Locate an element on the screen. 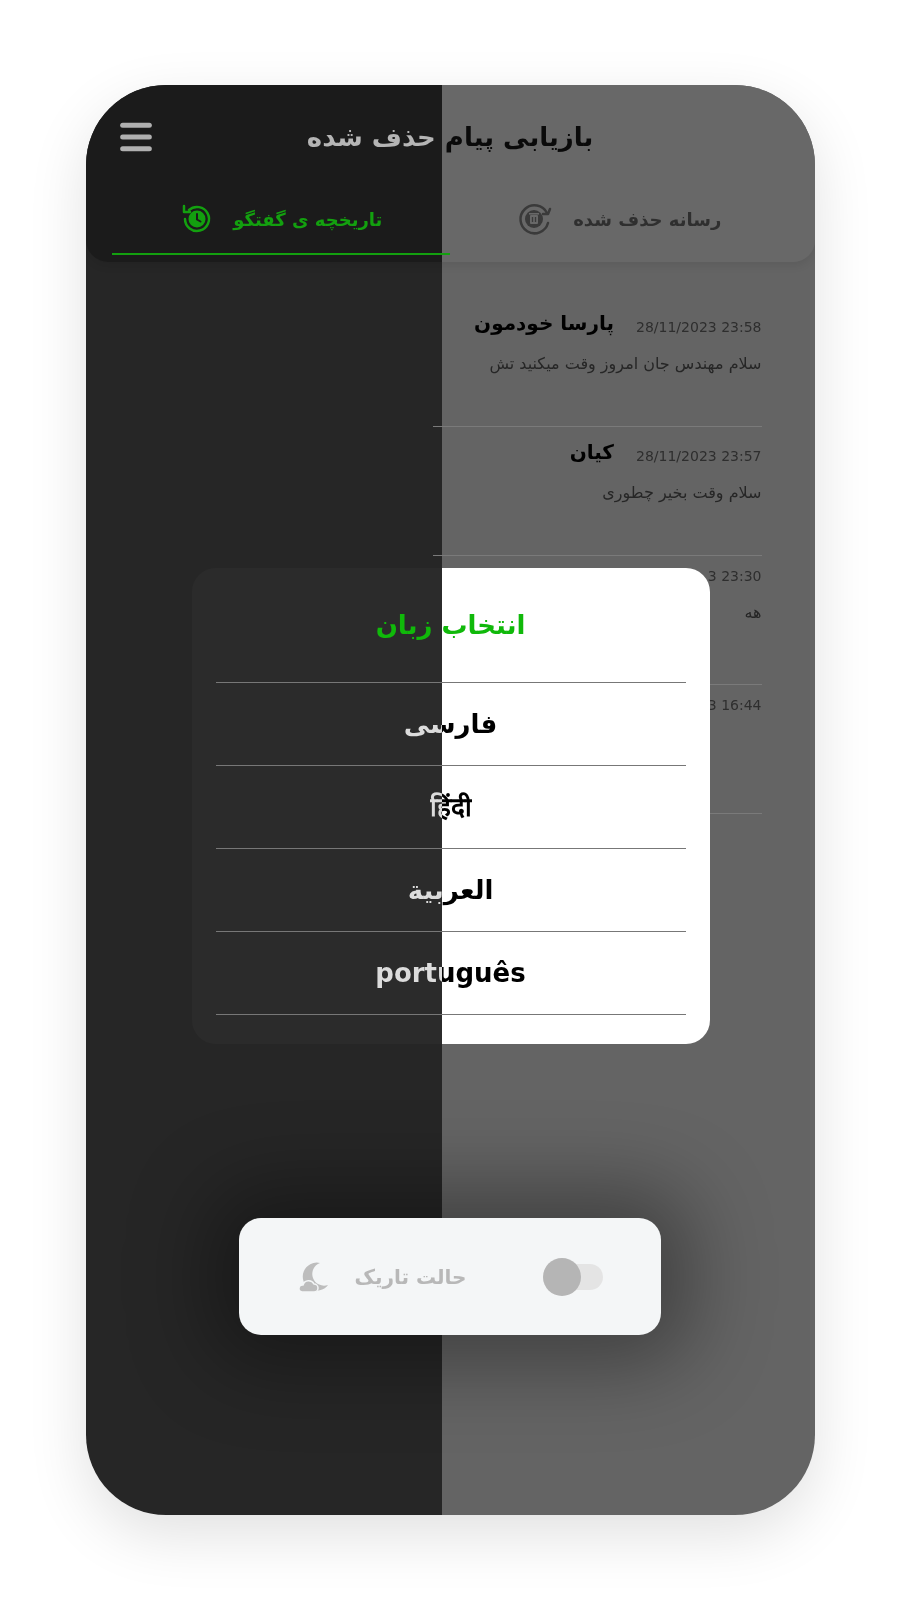 This screenshot has width=900, height=1600. dark-mode-label: حالت تاریک is located at coordinates (410, 1277).